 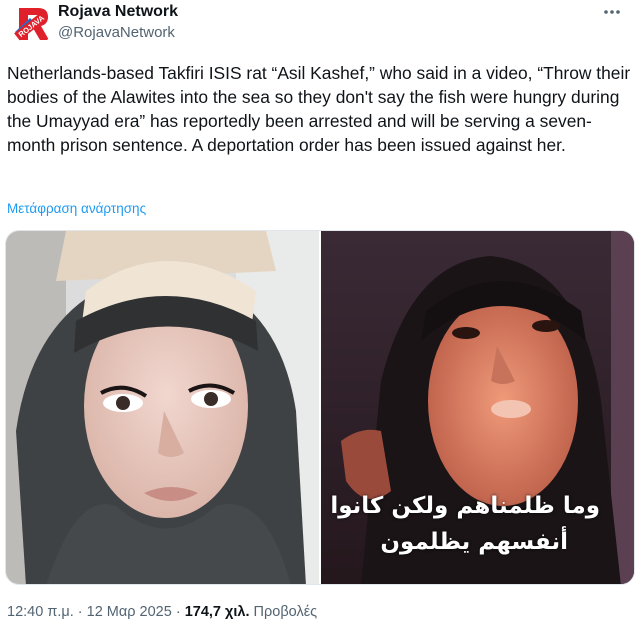 What do you see at coordinates (129, 612) in the screenshot?
I see `tweet-date: 12 Μαρ 2025` at bounding box center [129, 612].